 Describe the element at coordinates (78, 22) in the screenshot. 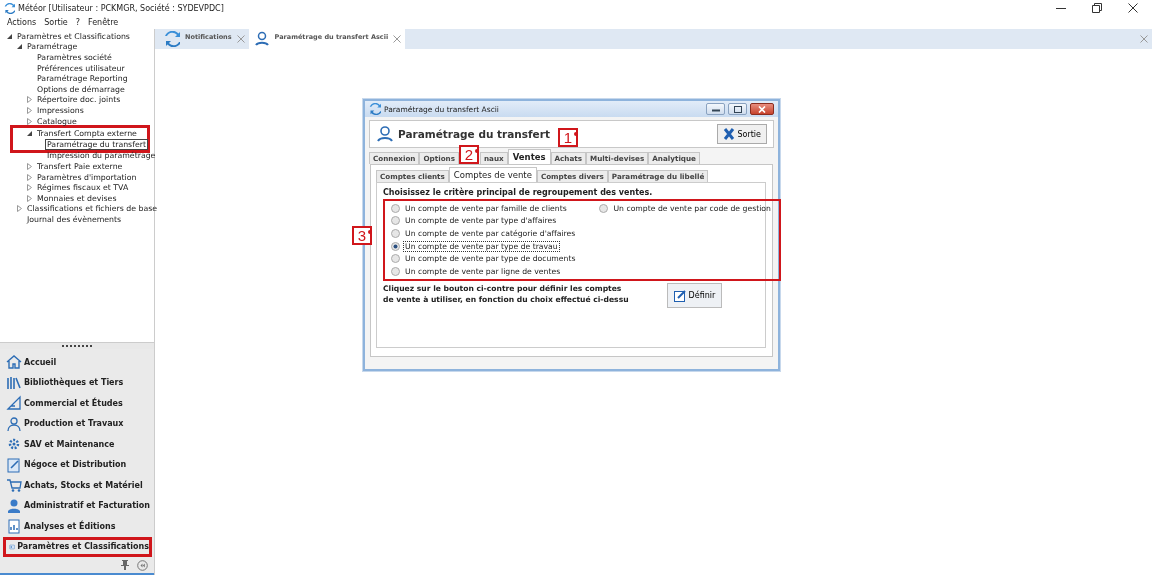

I see `menu-item: ?` at that location.